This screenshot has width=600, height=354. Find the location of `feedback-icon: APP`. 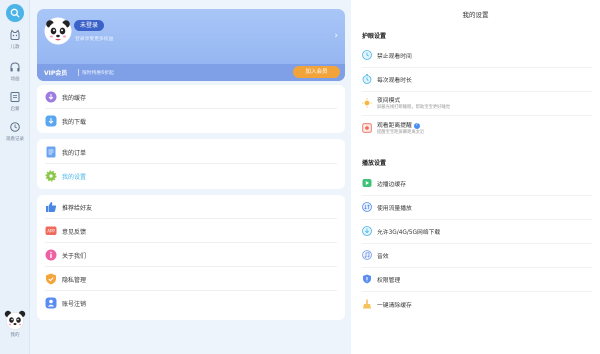

feedback-icon: APP is located at coordinates (51, 230).